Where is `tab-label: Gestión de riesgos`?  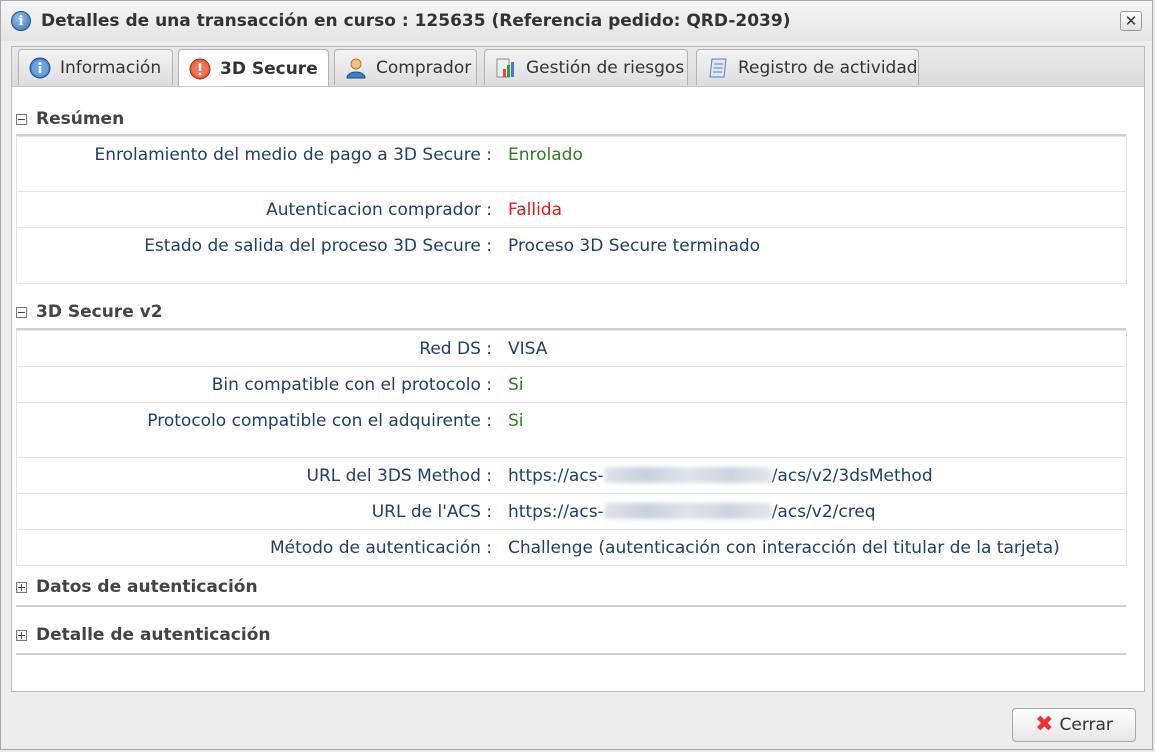
tab-label: Gestión de riesgos is located at coordinates (605, 67).